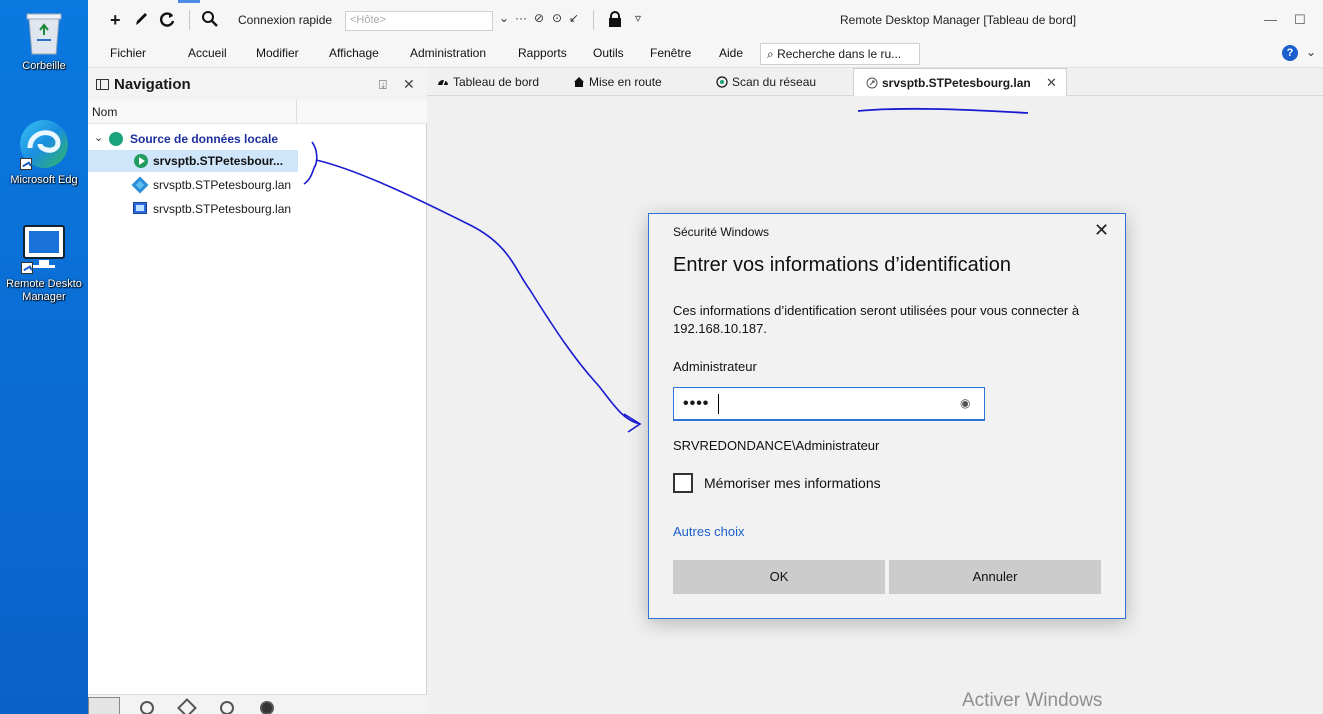 Image resolution: width=1323 pixels, height=714 pixels. Describe the element at coordinates (574, 18) in the screenshot. I see `pin-arrow-icon: ↙` at that location.